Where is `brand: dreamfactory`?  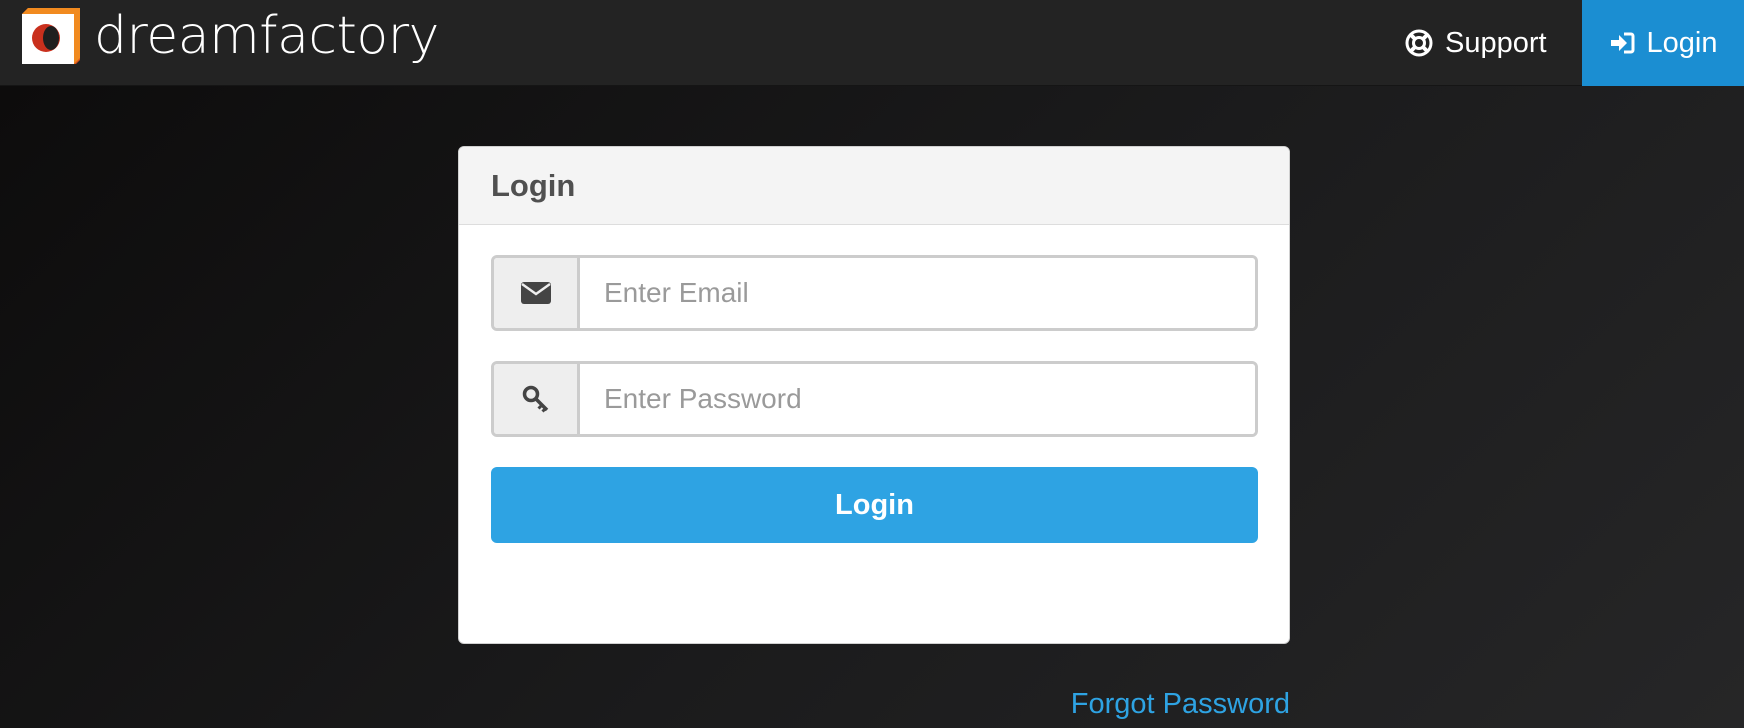 brand: dreamfactory is located at coordinates (230, 36).